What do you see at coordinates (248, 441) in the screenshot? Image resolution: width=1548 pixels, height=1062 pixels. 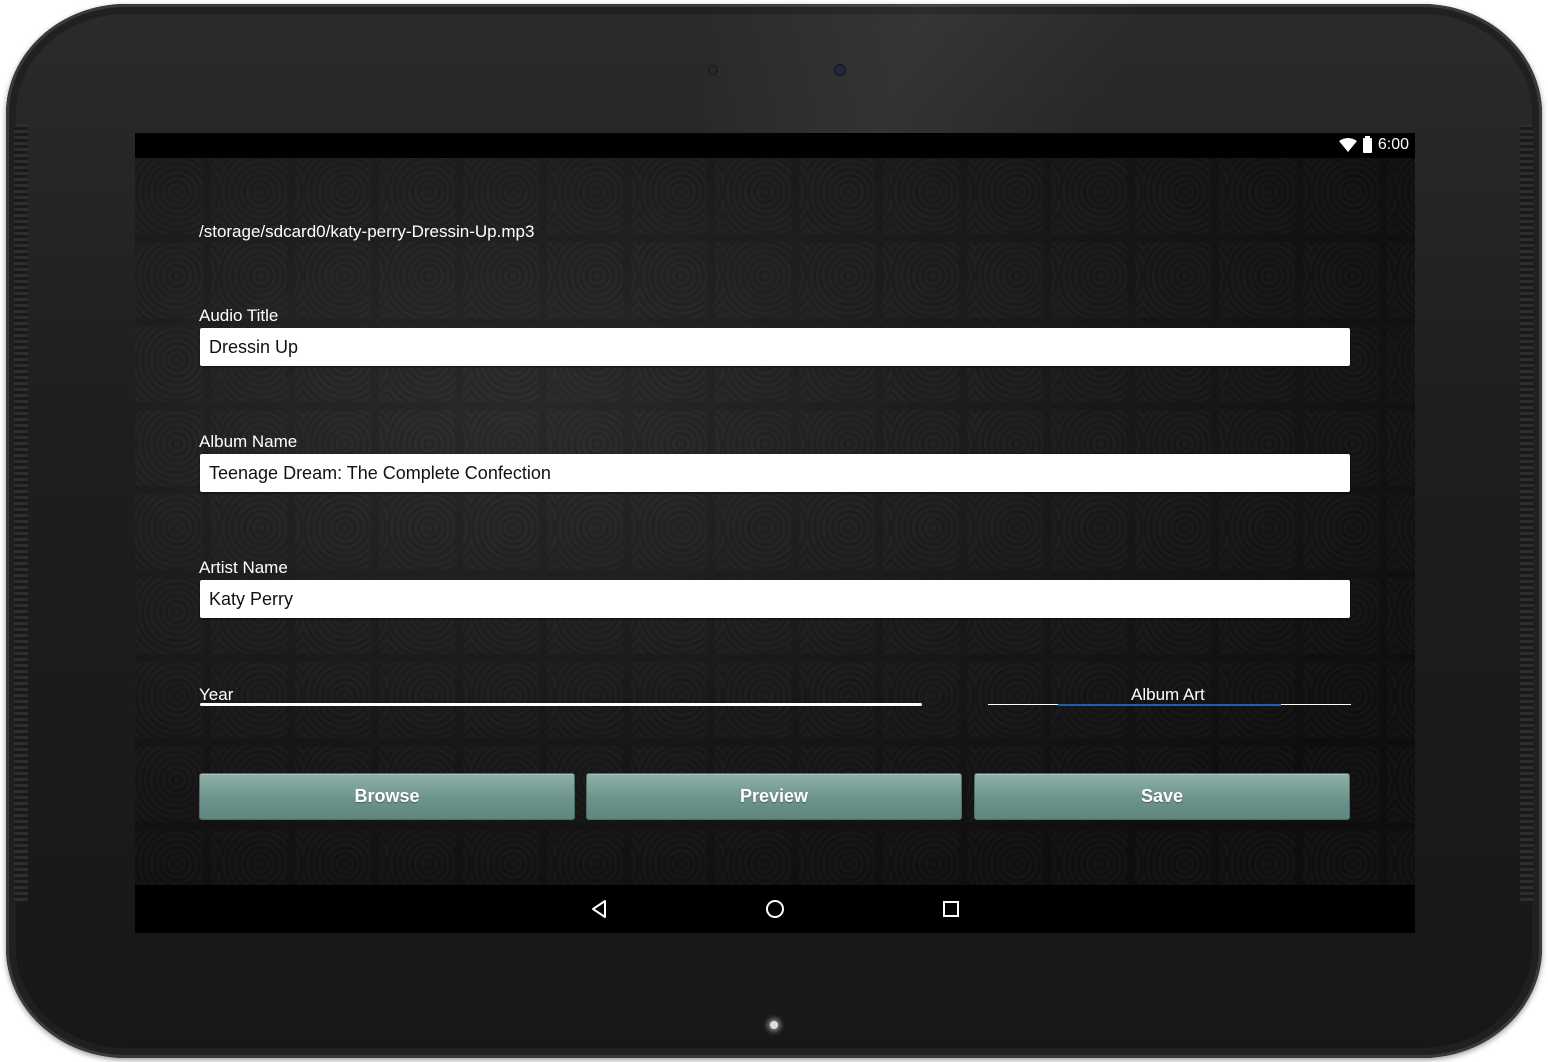 I see `album-name-label: Album Name` at bounding box center [248, 441].